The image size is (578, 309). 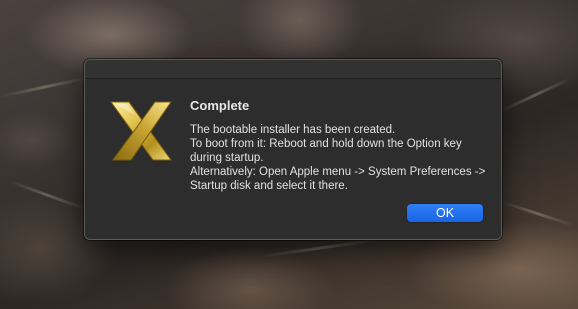 What do you see at coordinates (141, 131) in the screenshot?
I see `gold-x-icon` at bounding box center [141, 131].